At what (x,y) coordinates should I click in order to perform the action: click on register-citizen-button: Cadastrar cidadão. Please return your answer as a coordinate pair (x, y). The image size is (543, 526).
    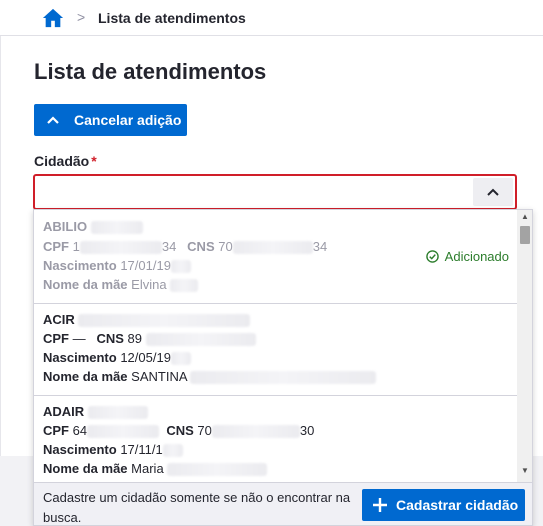
    Looking at the image, I should click on (443, 505).